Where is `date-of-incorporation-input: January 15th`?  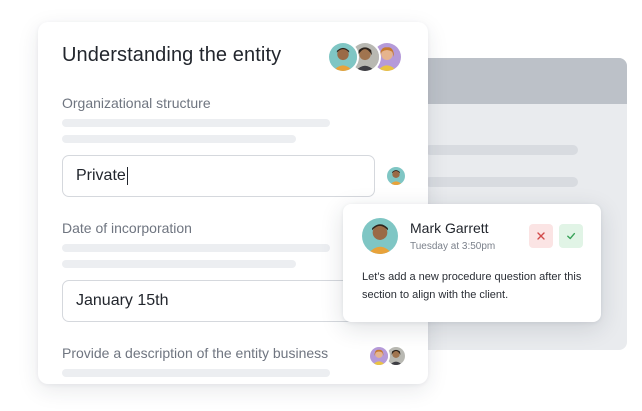
date-of-incorporation-input: January 15th is located at coordinates (218, 301).